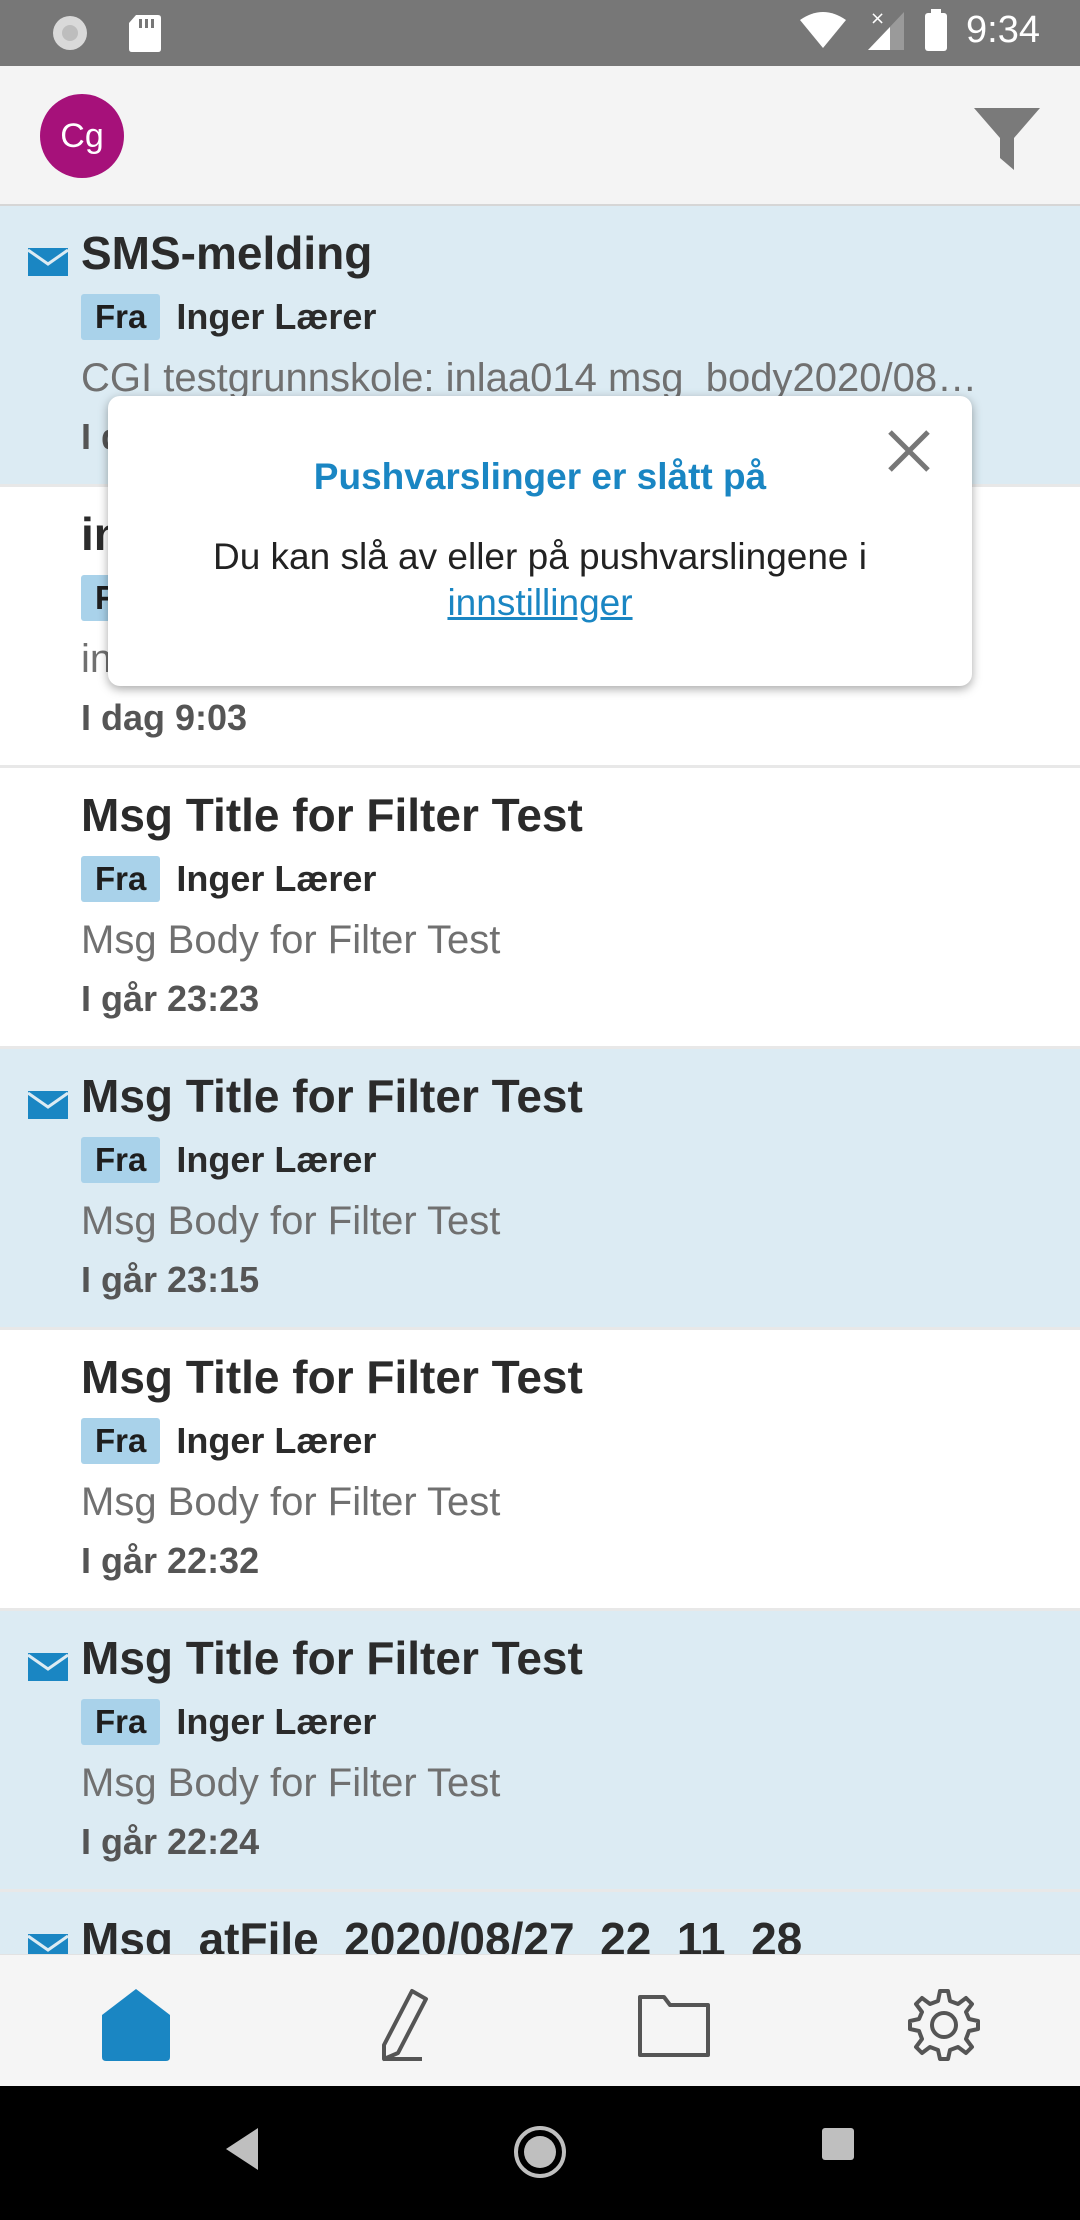  Describe the element at coordinates (227, 253) in the screenshot. I see `message-title: SMS-melding` at that location.